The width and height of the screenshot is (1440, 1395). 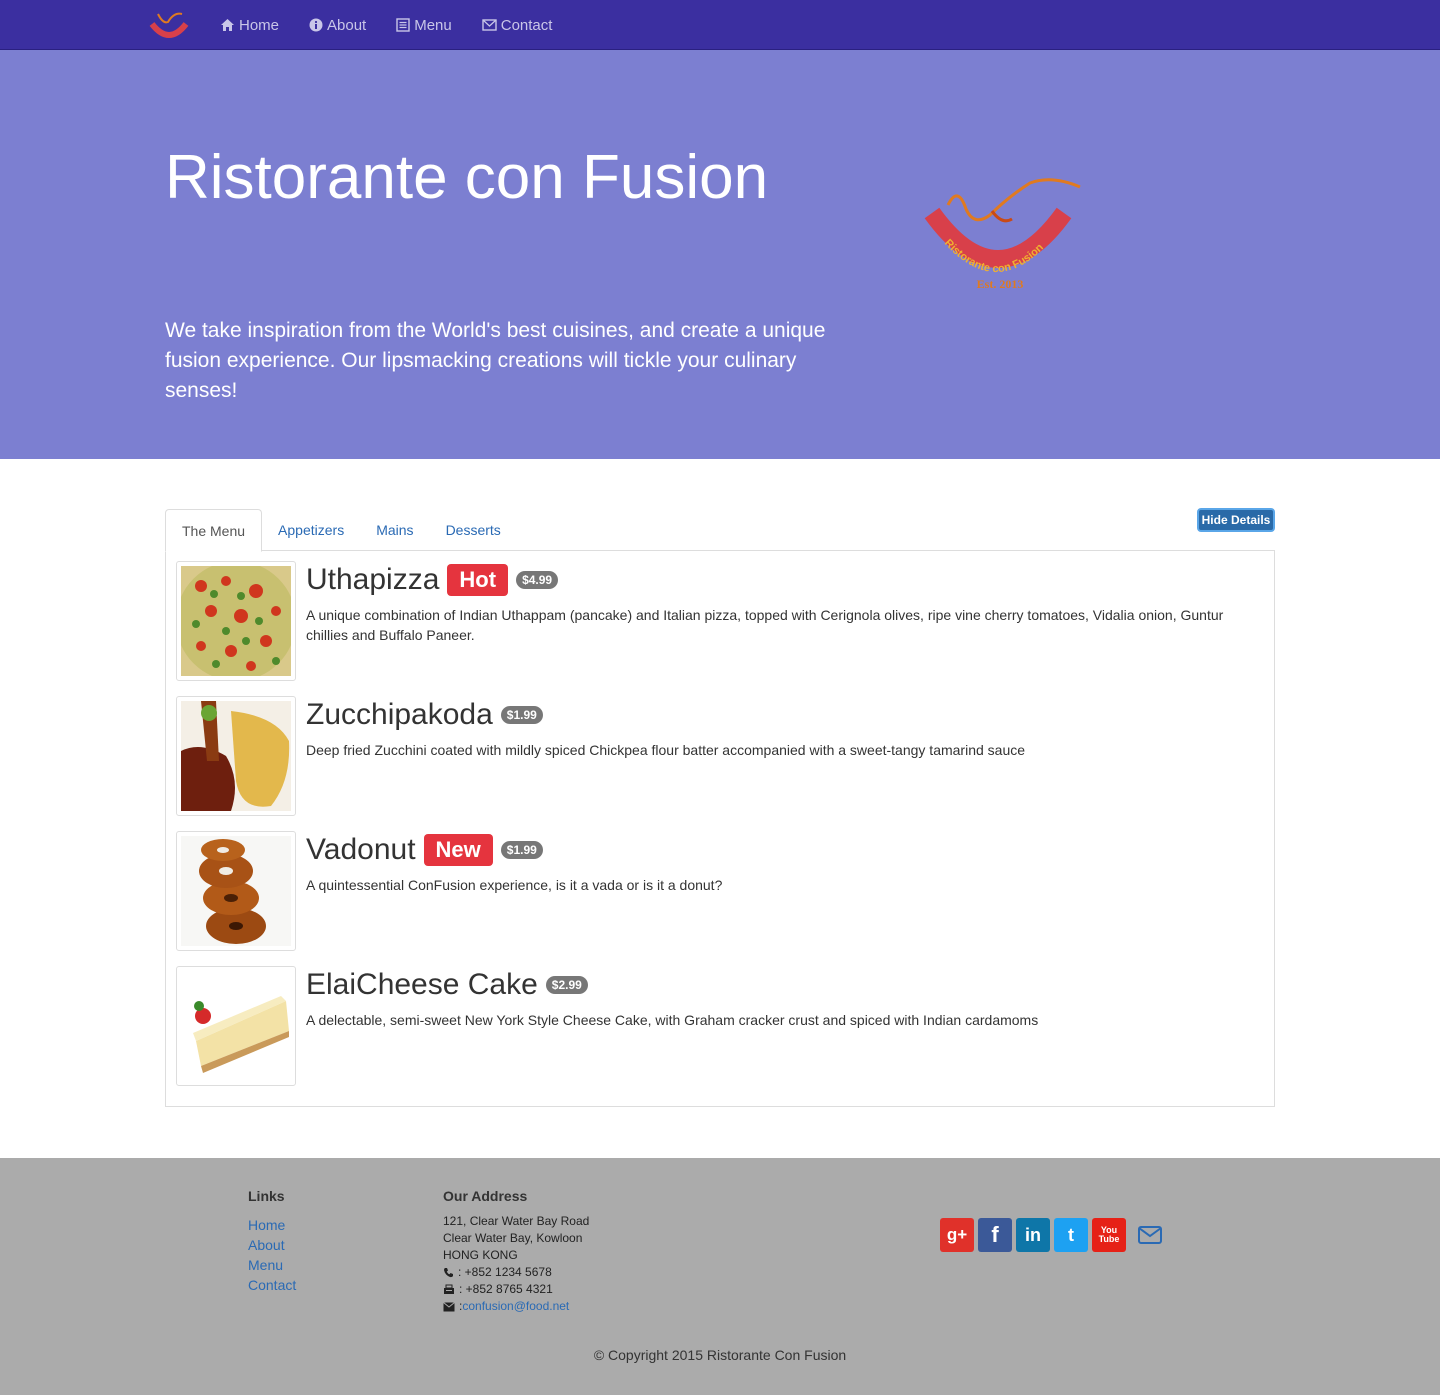 I want to click on phone-icon, so click(x=448, y=1273).